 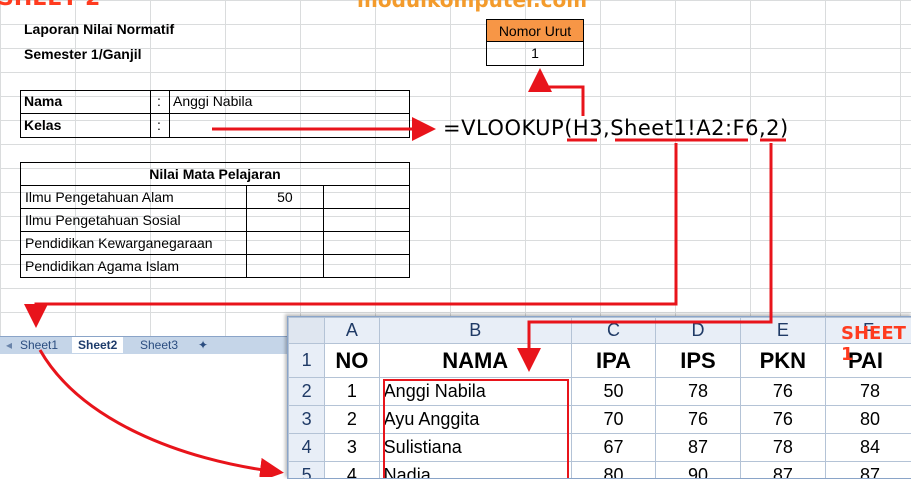 I want to click on data-cell: 50, so click(x=613, y=392).